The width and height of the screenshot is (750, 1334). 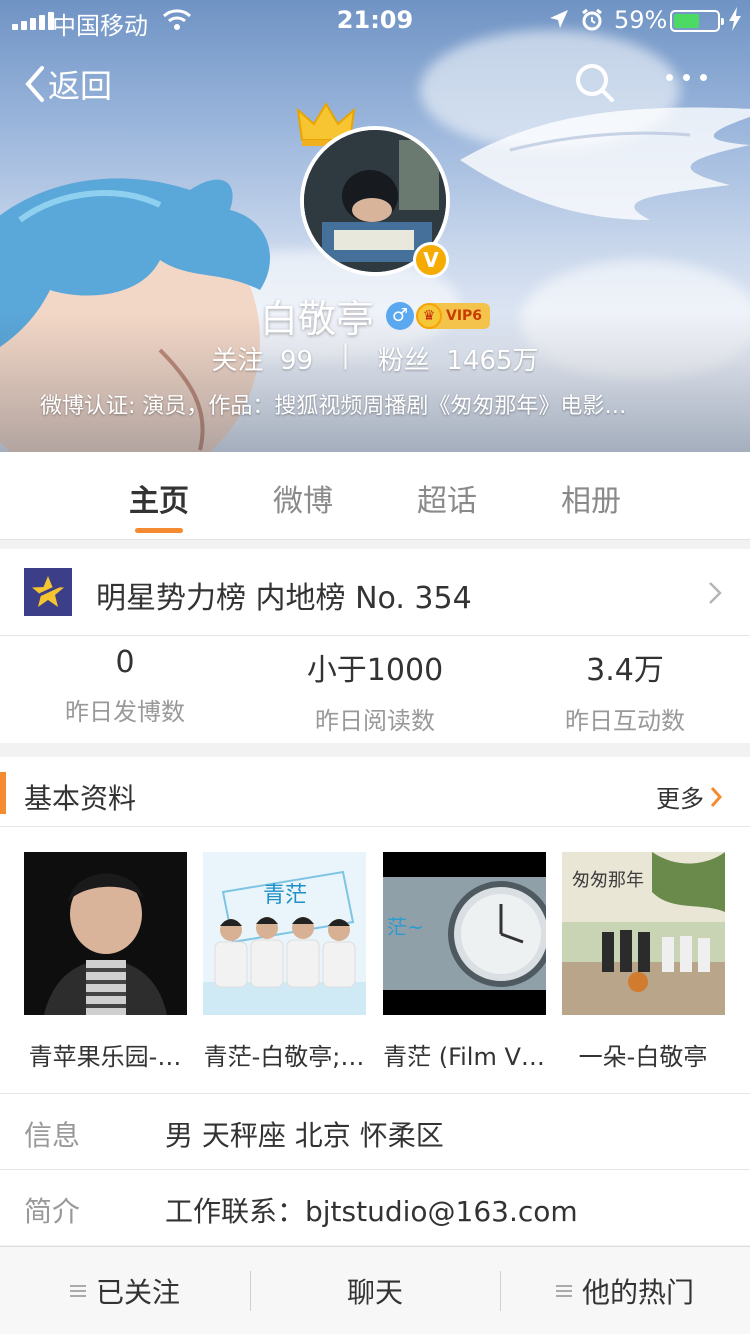 What do you see at coordinates (303, 498) in the screenshot?
I see `tab-weibo: 微博` at bounding box center [303, 498].